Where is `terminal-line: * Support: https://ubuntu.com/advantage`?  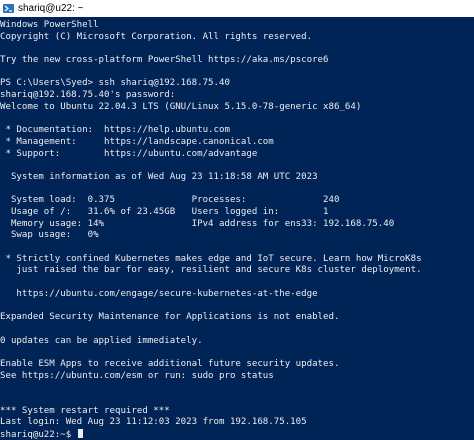 terminal-line: * Support: https://ubuntu.com/advantage is located at coordinates (129, 153).